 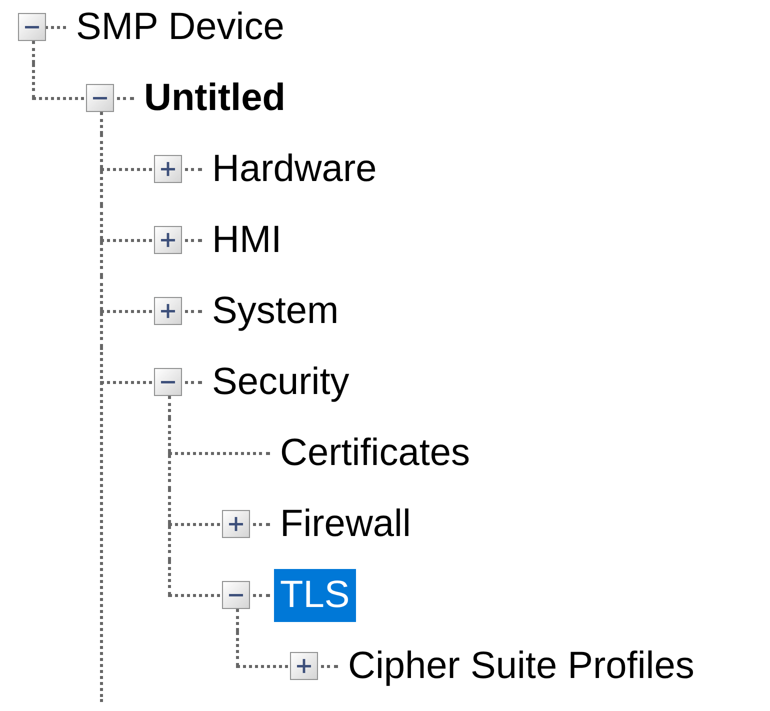 I want to click on tree-item: TLS, so click(x=315, y=595).